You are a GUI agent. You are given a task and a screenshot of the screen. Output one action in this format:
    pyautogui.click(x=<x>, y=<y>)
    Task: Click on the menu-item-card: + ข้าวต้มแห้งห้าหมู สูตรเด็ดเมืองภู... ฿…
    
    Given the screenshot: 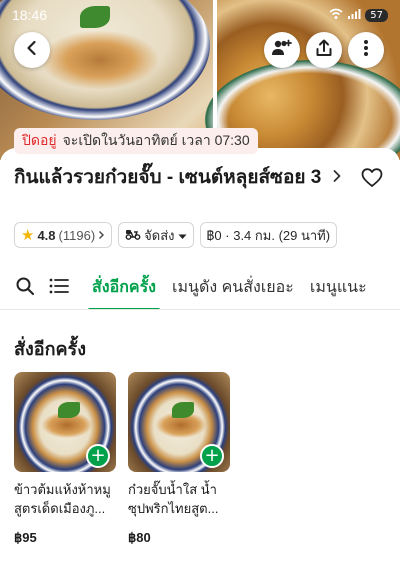 What is the action you would take?
    pyautogui.click(x=65, y=459)
    